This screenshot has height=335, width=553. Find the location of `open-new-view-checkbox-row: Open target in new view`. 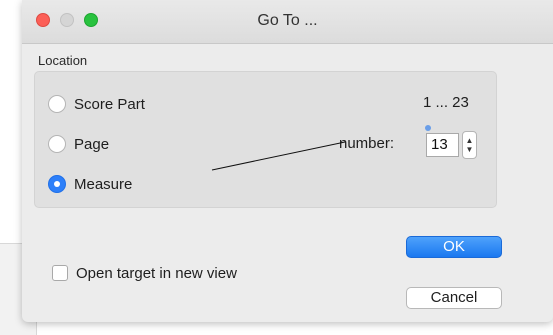

open-new-view-checkbox-row: Open target in new view is located at coordinates (144, 273).